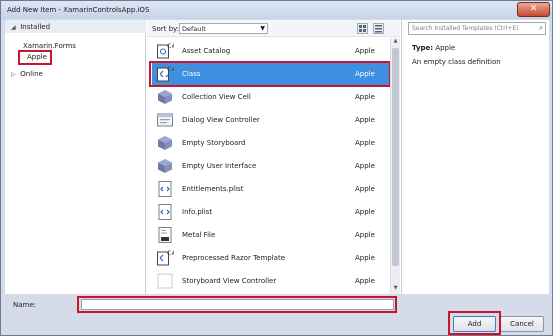 The height and width of the screenshot is (336, 553). I want to click on cancel-button: Cancel, so click(522, 324).